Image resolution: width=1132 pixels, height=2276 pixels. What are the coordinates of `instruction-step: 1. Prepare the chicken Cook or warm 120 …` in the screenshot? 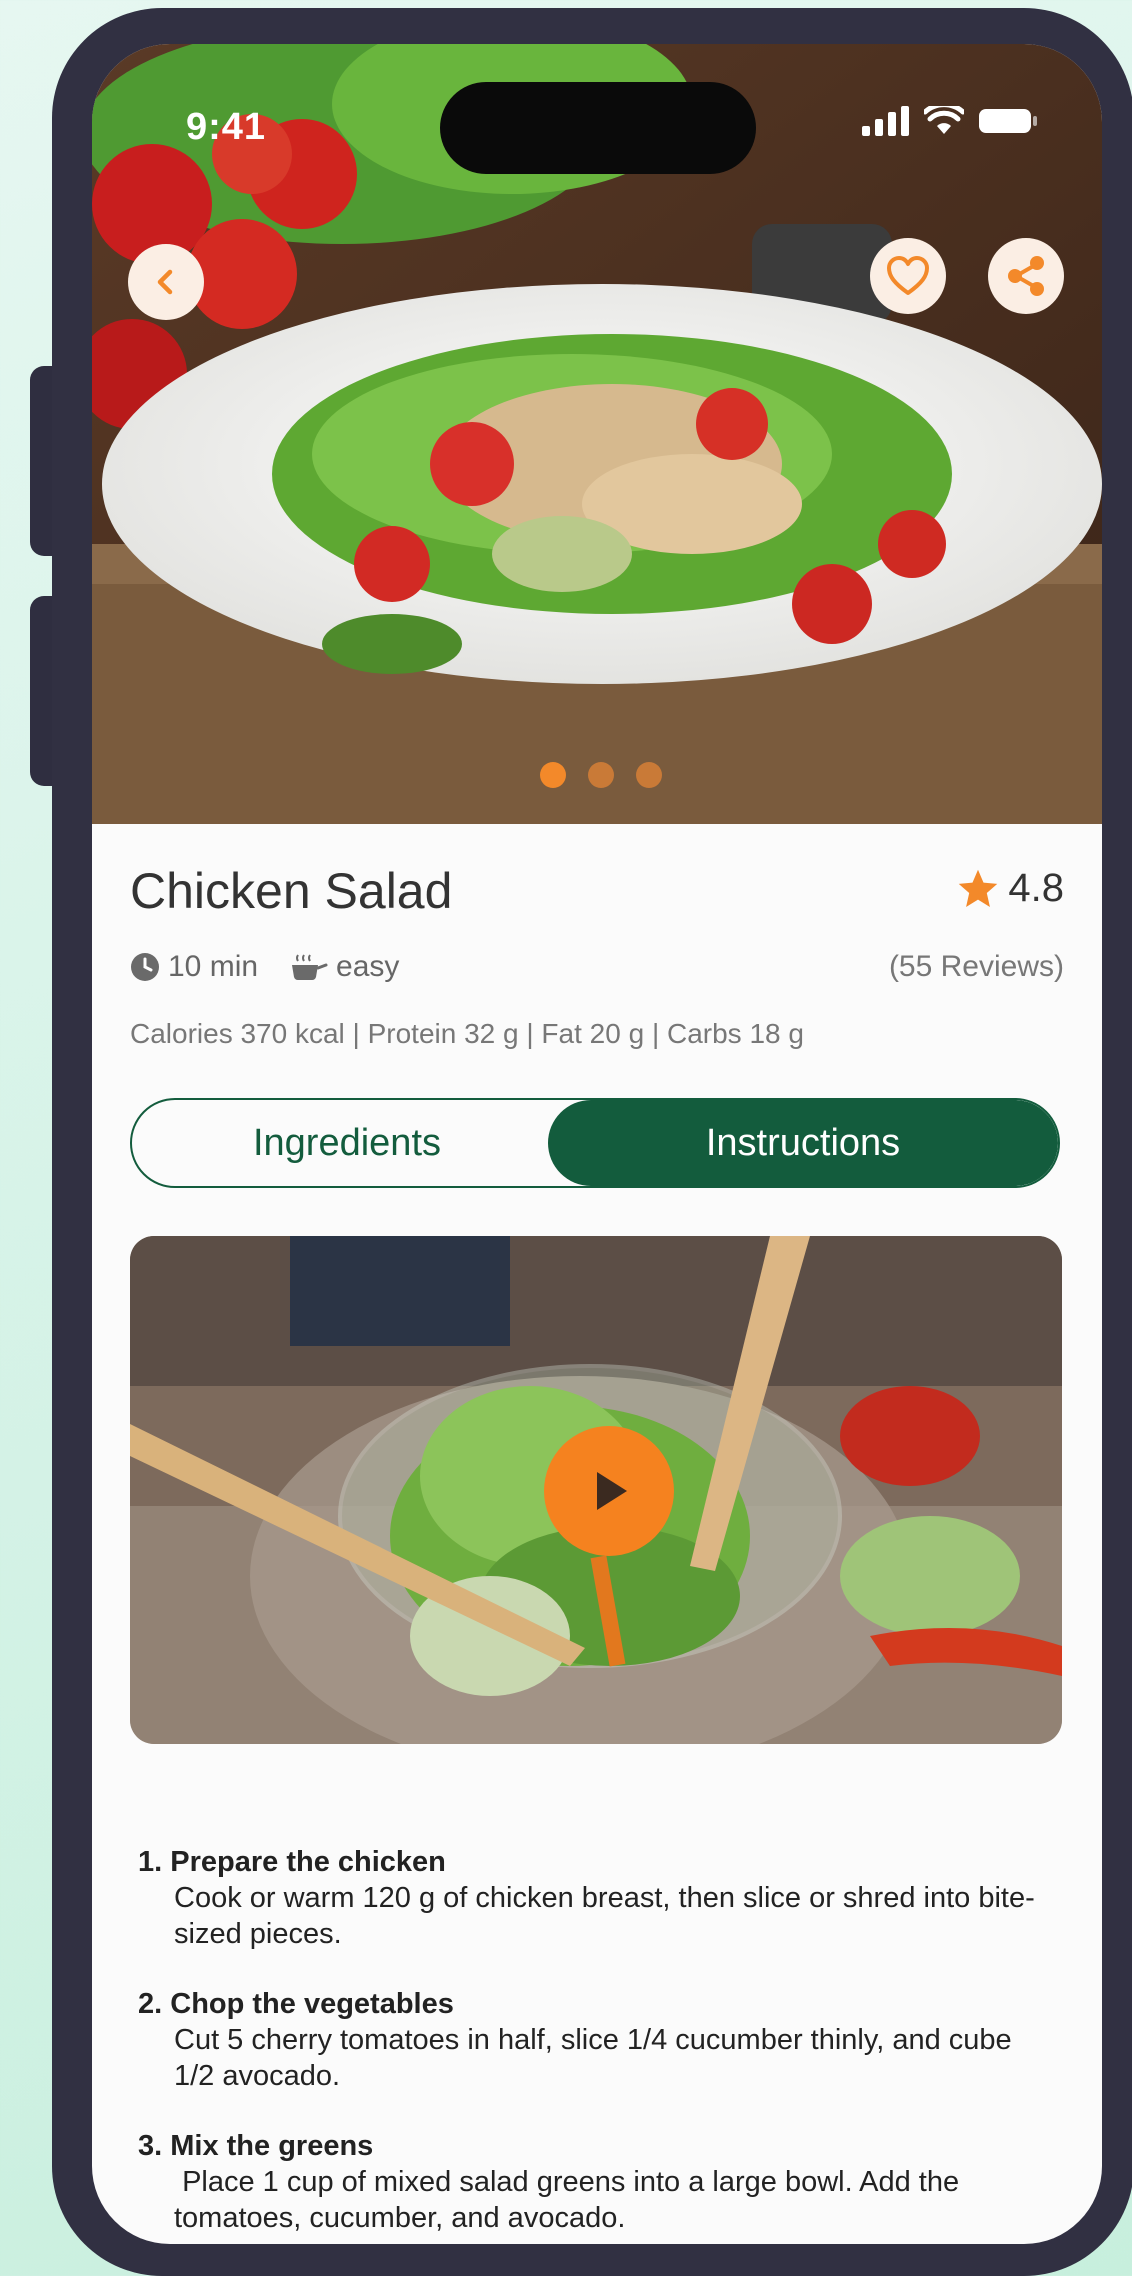 It's located at (598, 1898).